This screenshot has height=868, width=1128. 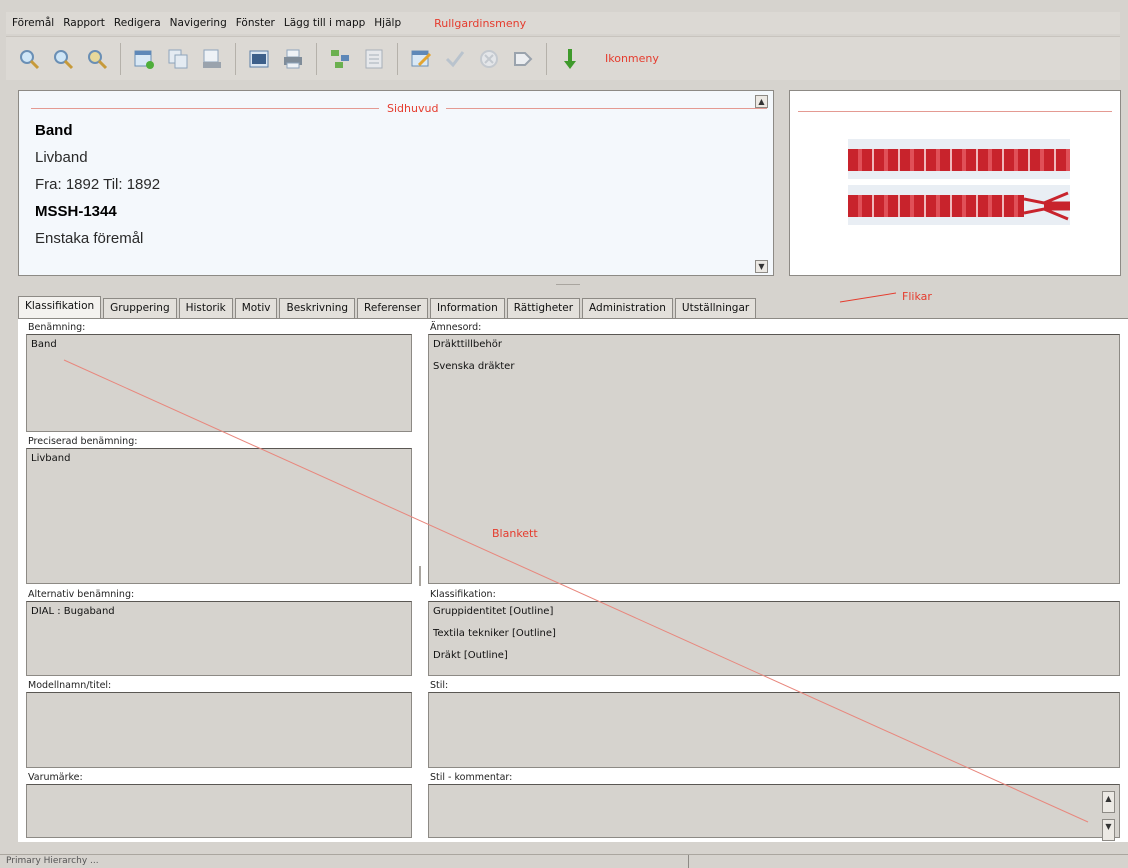 What do you see at coordinates (54, 130) in the screenshot?
I see `record-title: Band` at bounding box center [54, 130].